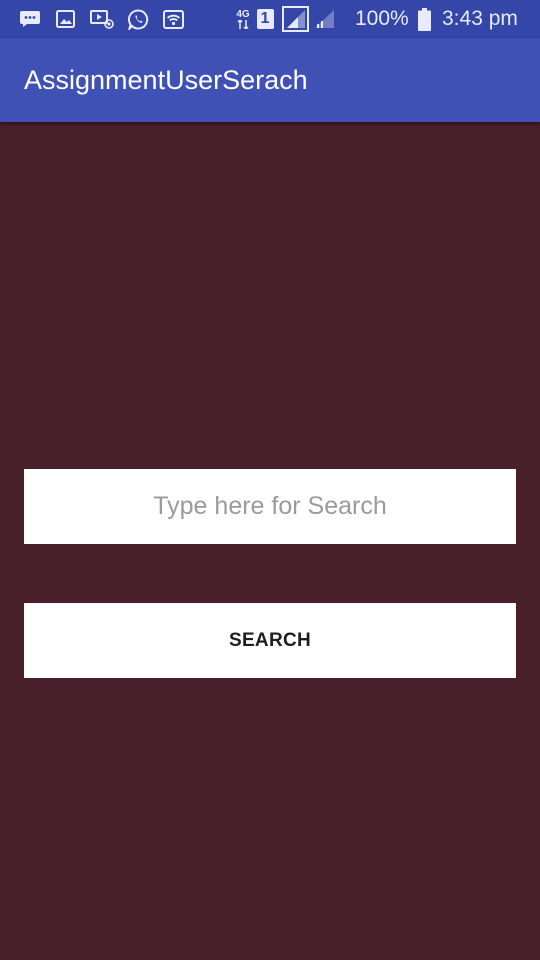  Describe the element at coordinates (243, 14) in the screenshot. I see `network-type-label: 4G` at that location.